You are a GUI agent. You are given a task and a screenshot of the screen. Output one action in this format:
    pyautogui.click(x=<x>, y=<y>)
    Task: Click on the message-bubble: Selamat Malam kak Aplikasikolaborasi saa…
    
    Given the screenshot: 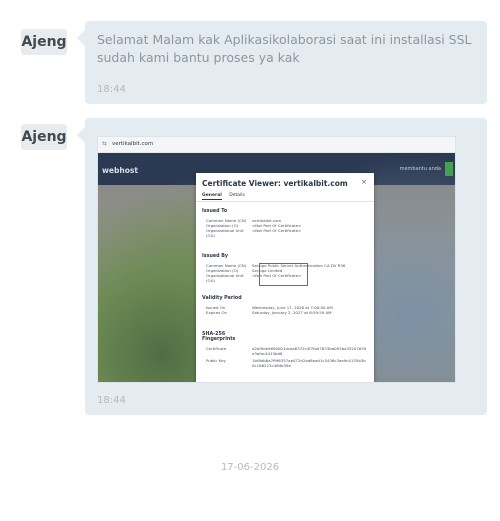 What is the action you would take?
    pyautogui.click(x=282, y=62)
    